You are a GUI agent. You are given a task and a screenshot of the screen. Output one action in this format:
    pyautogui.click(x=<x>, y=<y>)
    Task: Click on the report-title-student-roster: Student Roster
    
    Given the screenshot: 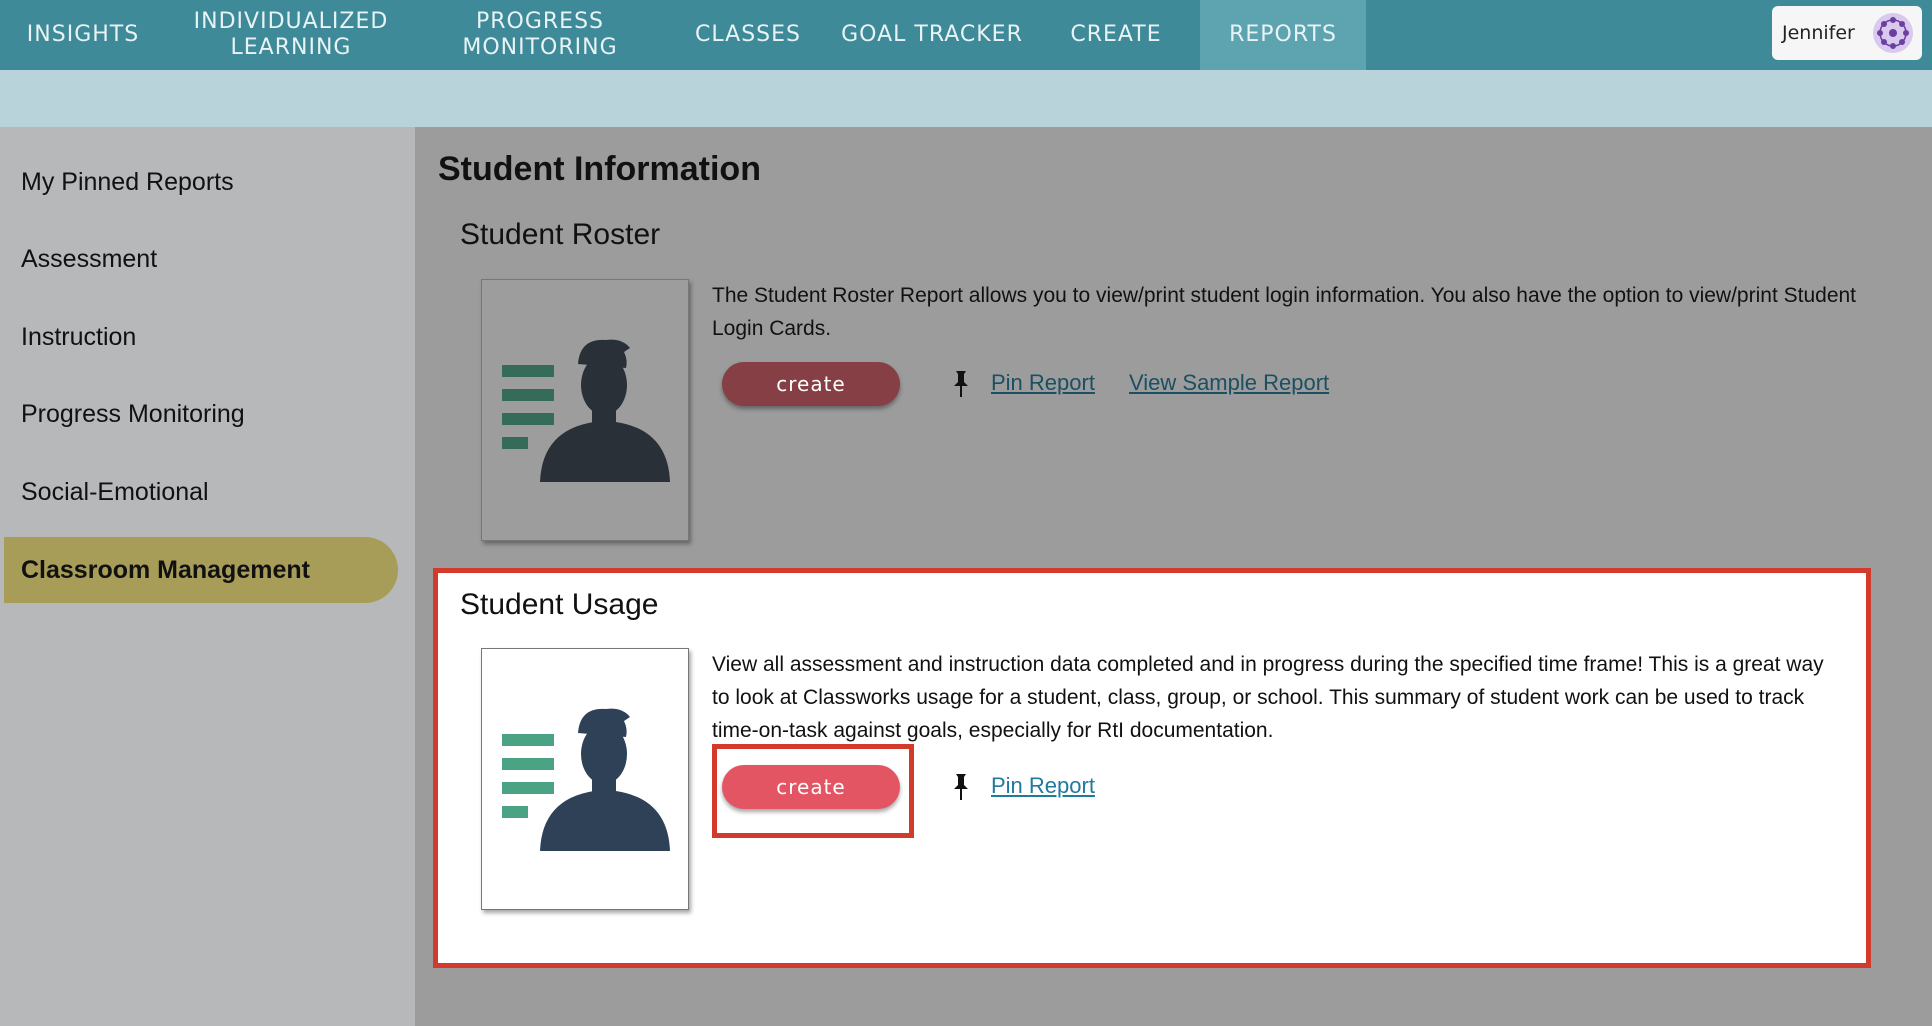 What is the action you would take?
    pyautogui.click(x=560, y=234)
    